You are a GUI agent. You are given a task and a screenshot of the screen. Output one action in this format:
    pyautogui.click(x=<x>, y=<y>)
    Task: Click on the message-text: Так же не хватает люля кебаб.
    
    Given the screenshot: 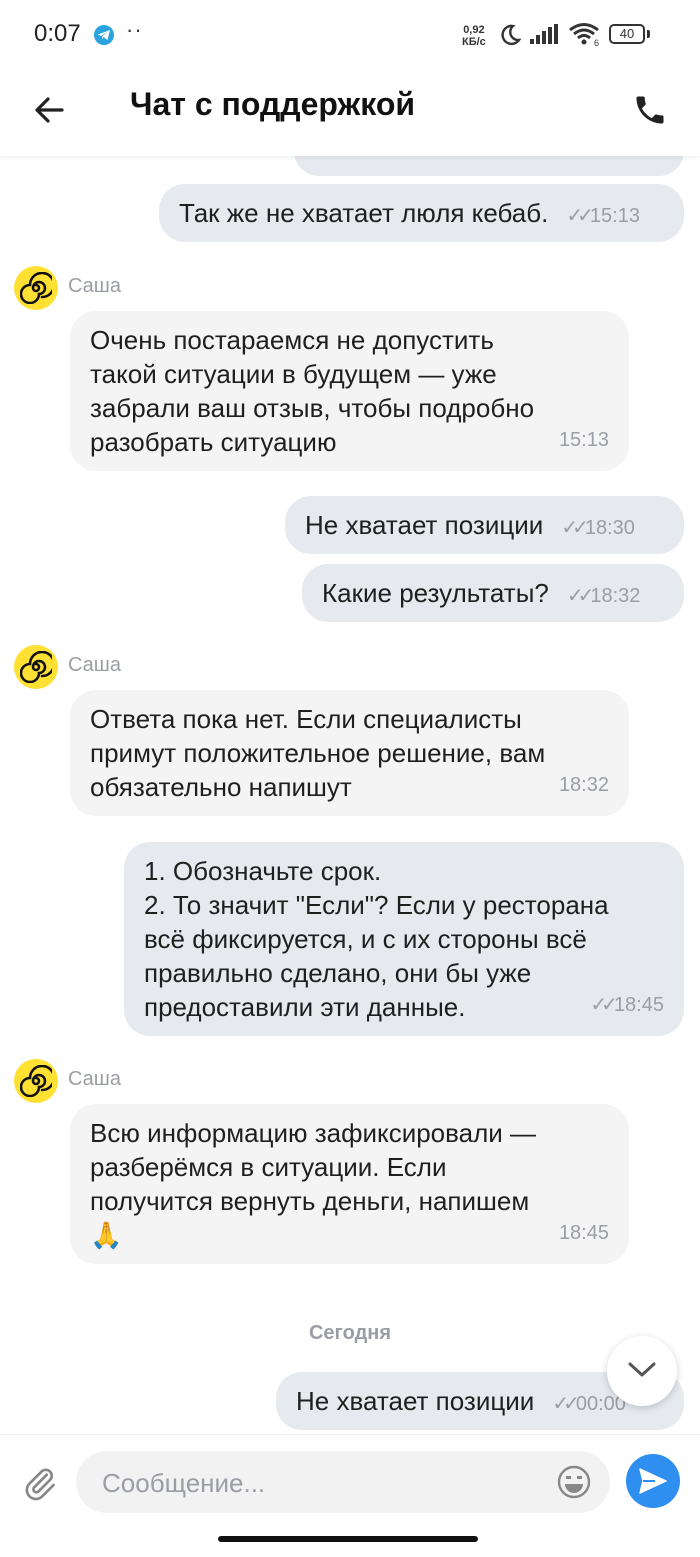 What is the action you would take?
    pyautogui.click(x=364, y=213)
    